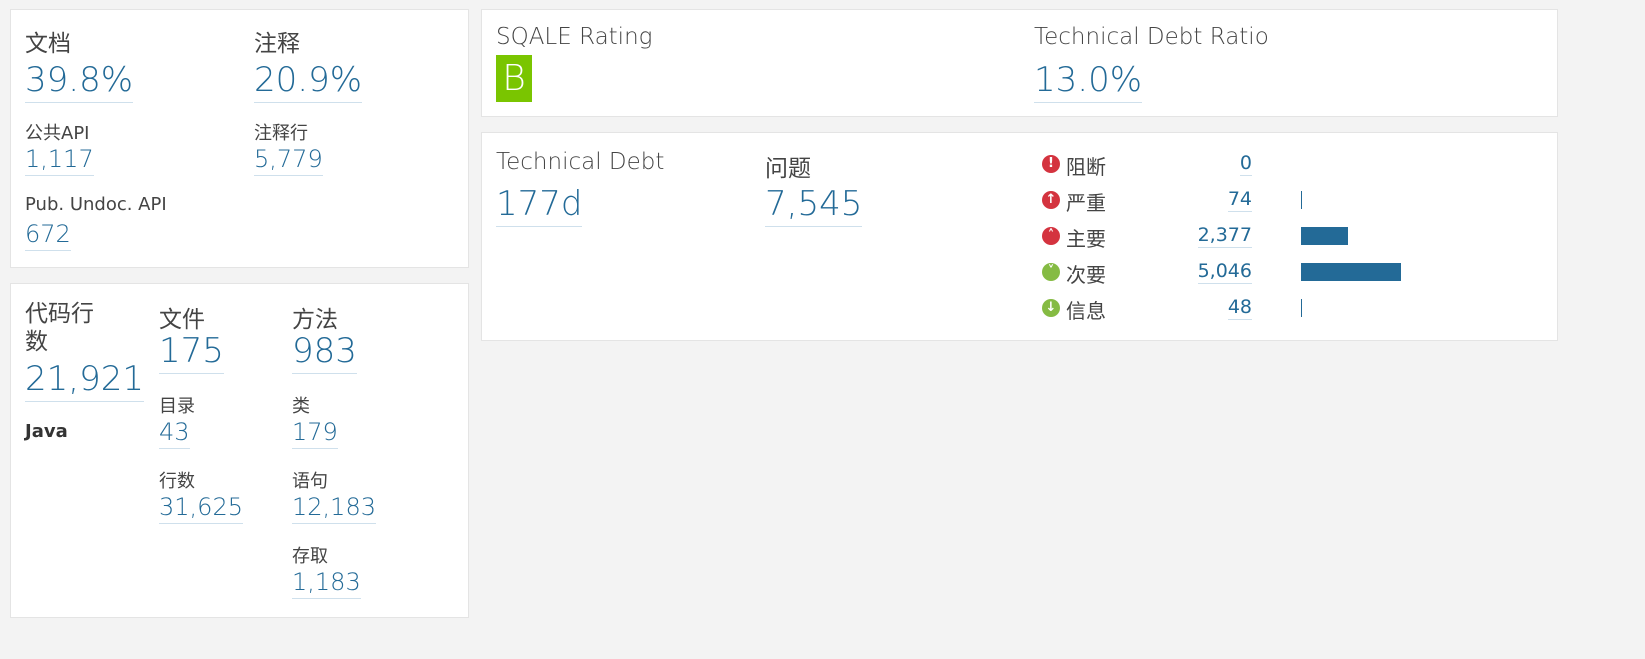  I want to click on comments-value: 20.9%, so click(308, 81).